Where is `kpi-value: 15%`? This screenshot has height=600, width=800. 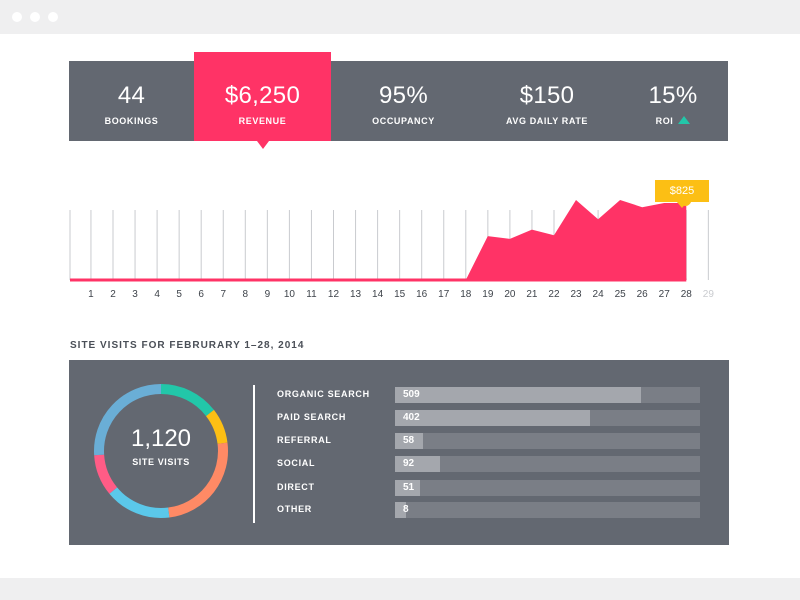 kpi-value: 15% is located at coordinates (673, 95).